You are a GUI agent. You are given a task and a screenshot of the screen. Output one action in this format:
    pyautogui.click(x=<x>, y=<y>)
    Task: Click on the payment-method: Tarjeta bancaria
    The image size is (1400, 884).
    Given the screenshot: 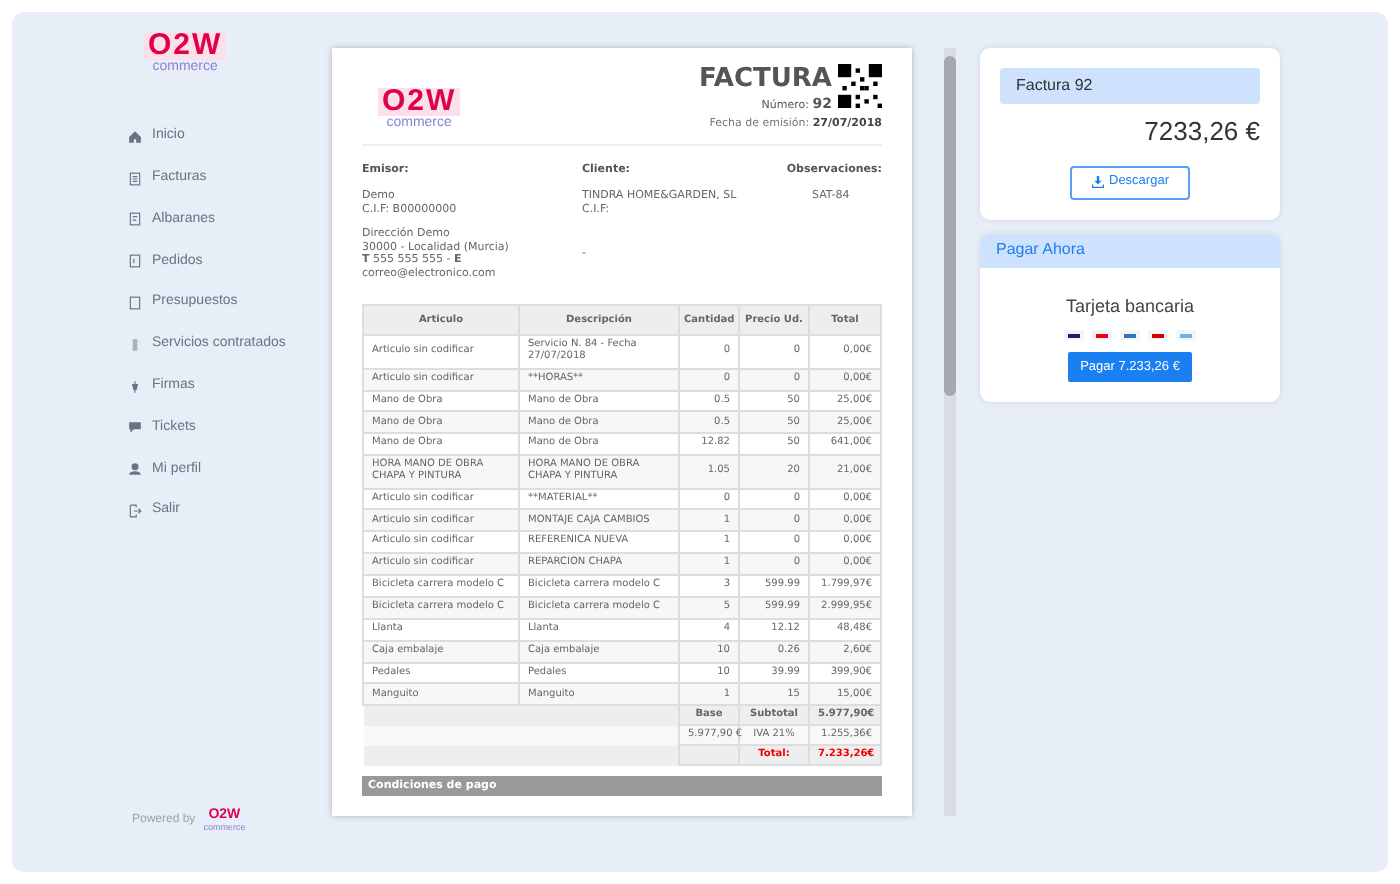 What is the action you would take?
    pyautogui.click(x=1130, y=306)
    